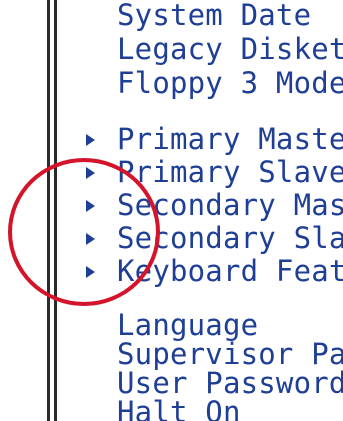 This screenshot has width=343, height=421. I want to click on menu-item-label: Primary Slave, so click(230, 172).